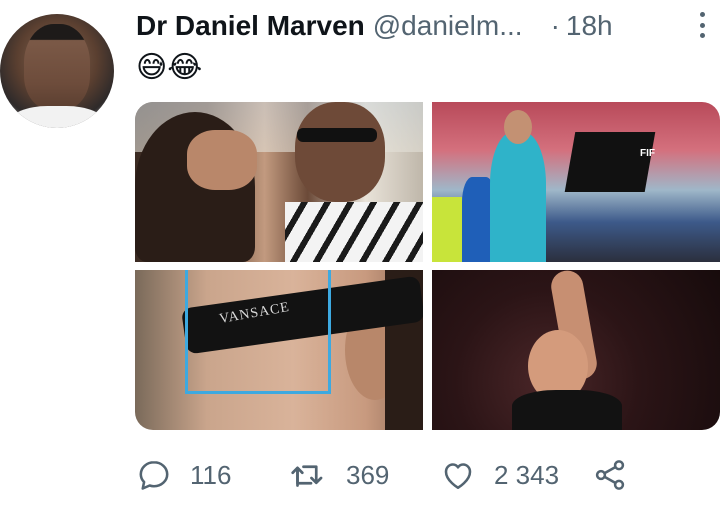 The width and height of the screenshot is (720, 508). Describe the element at coordinates (458, 476) in the screenshot. I see `like-icon` at that location.